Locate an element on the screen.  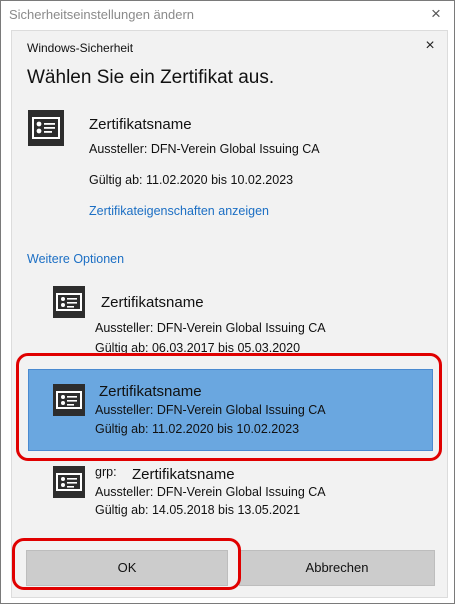
outer-window-title: Sicherheitseinstellungen ändern is located at coordinates (102, 14).